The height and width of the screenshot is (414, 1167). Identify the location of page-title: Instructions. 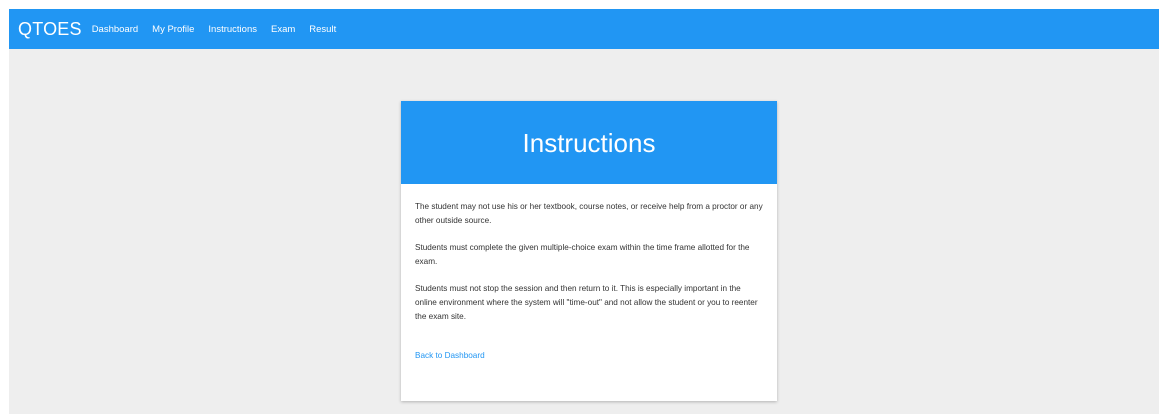
(589, 143).